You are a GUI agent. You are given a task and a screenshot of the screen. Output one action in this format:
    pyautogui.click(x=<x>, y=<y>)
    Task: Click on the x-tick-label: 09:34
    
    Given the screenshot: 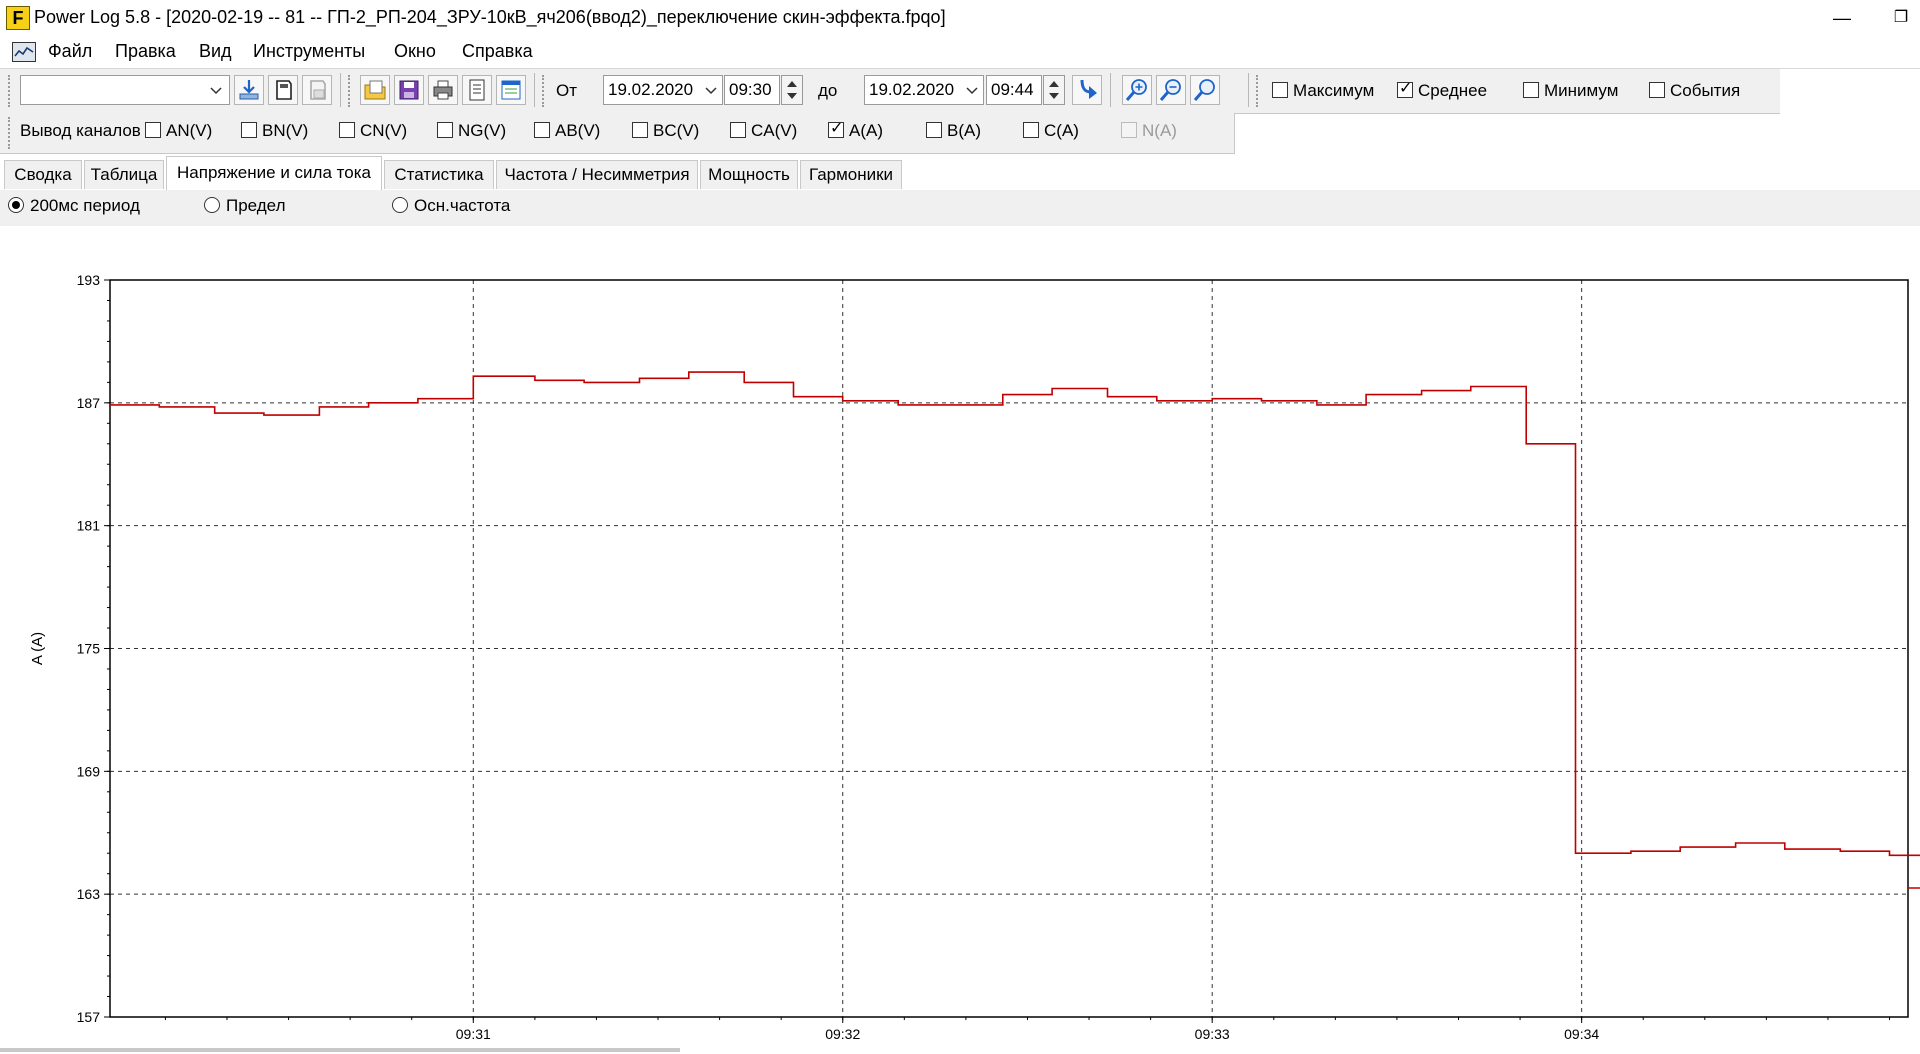 What is the action you would take?
    pyautogui.click(x=1581, y=1034)
    